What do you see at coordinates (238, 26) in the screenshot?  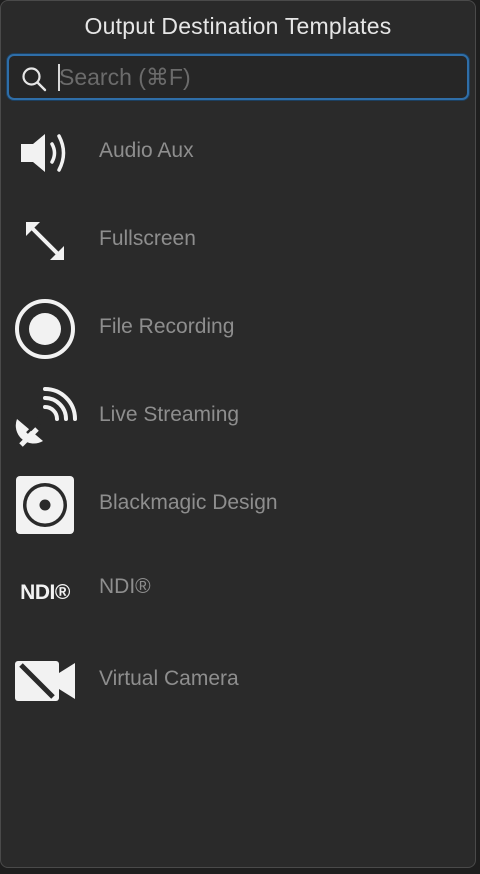 I see `panel-title: Output Destination Templates` at bounding box center [238, 26].